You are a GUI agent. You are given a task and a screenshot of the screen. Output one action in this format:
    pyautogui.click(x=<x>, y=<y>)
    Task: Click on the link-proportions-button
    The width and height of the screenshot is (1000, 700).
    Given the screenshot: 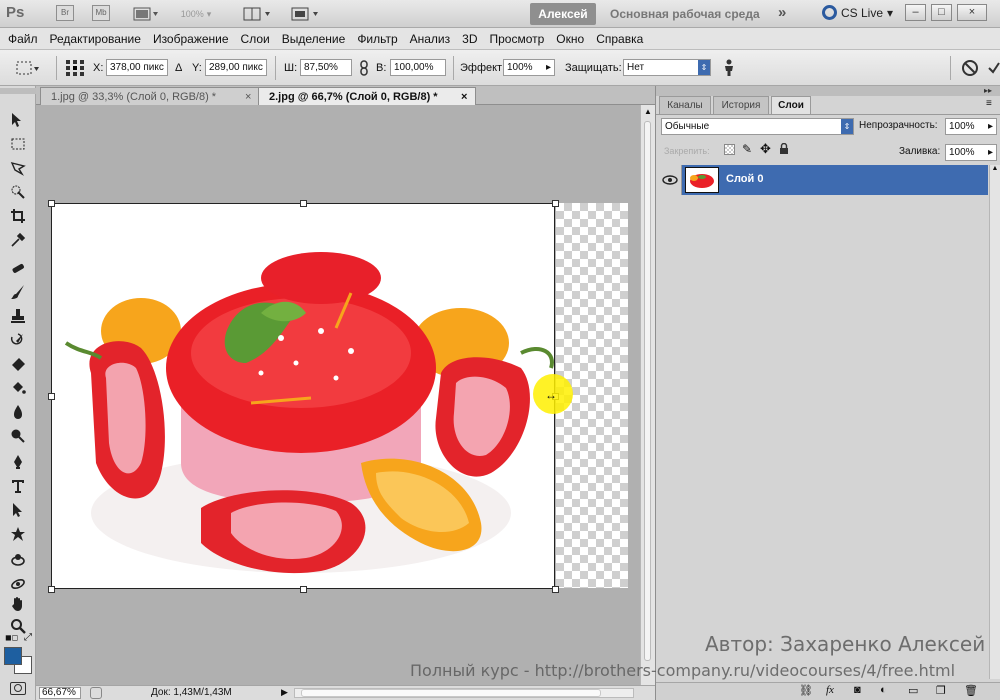 What is the action you would take?
    pyautogui.click(x=364, y=69)
    